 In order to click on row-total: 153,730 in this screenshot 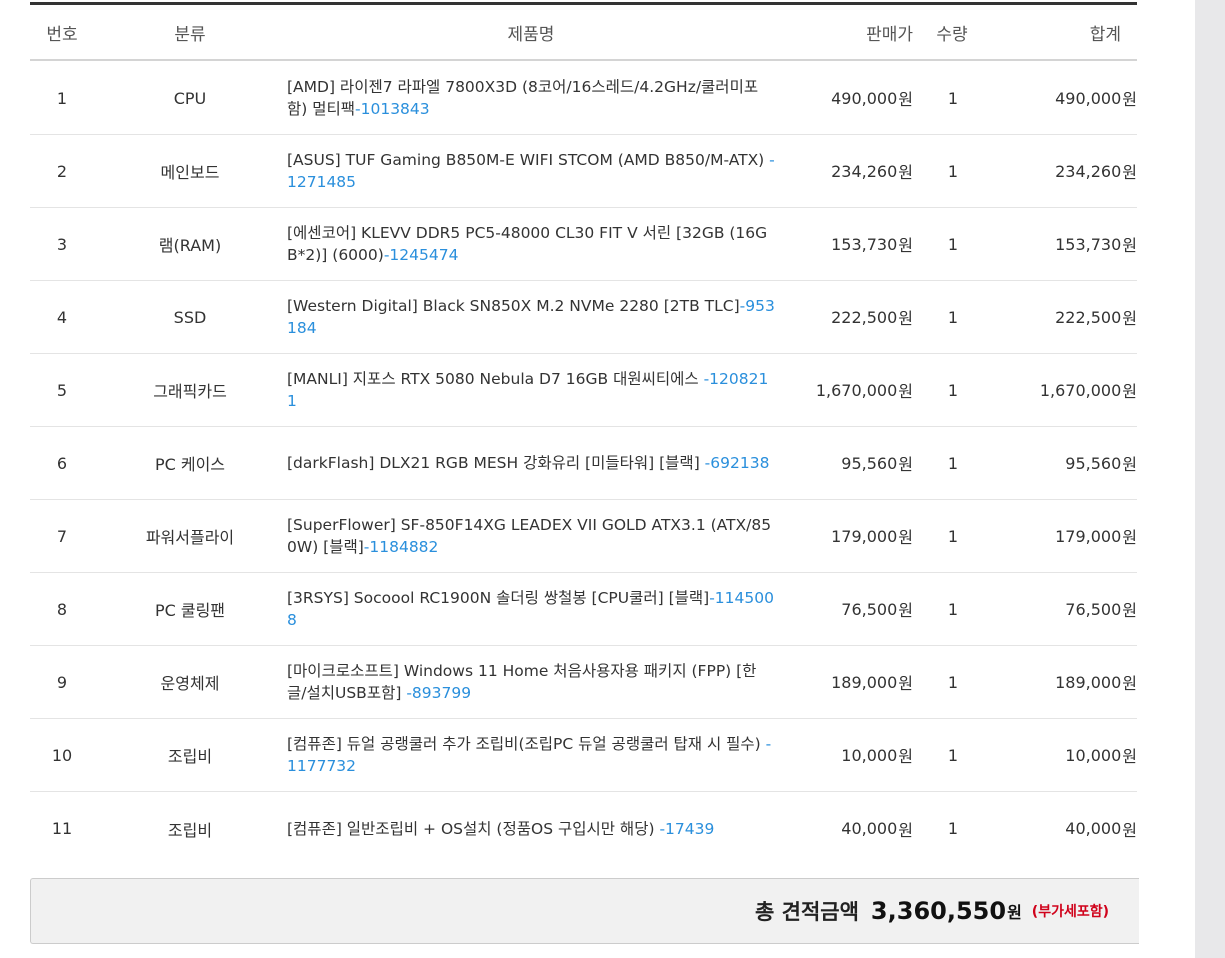, I will do `click(1088, 244)`.